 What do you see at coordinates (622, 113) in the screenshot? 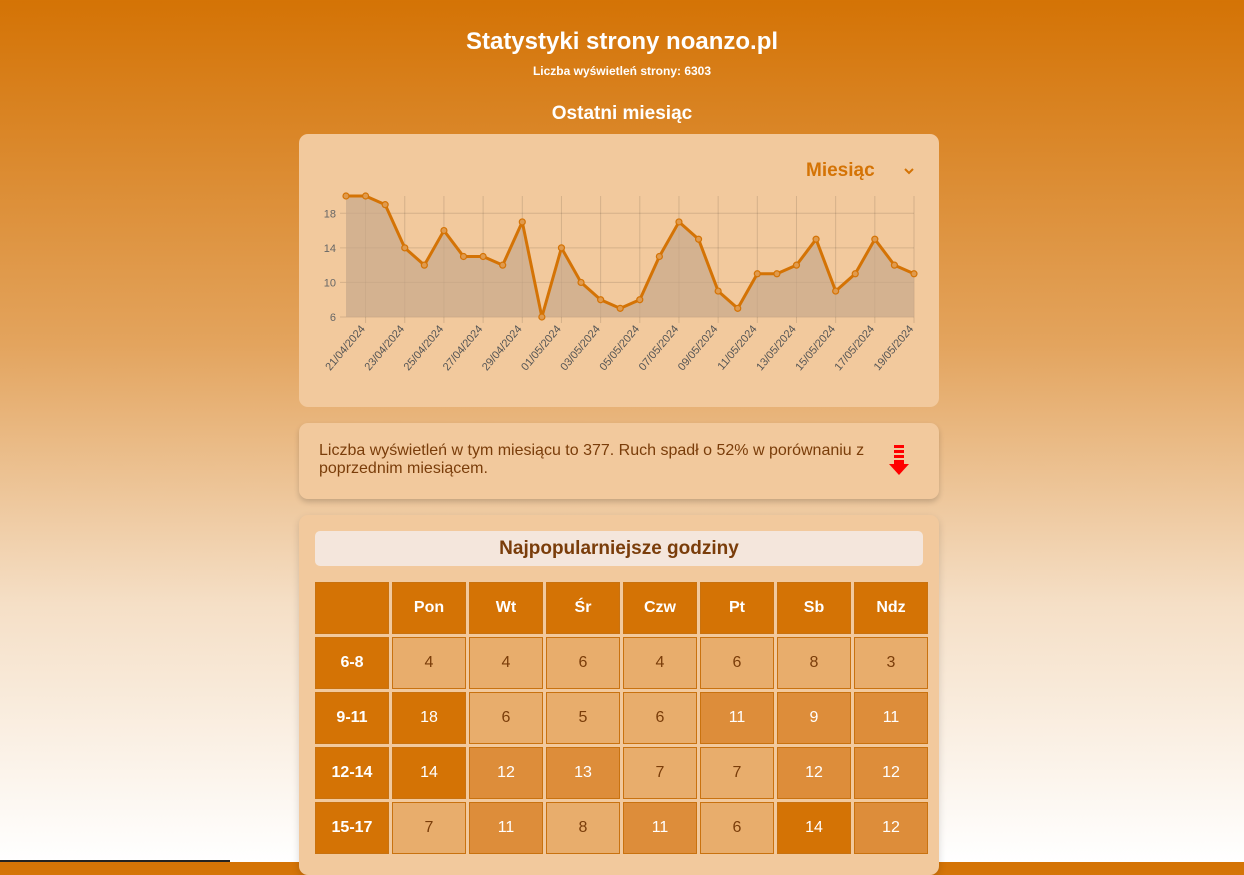
I see `section-title: Ostatni miesiąc` at bounding box center [622, 113].